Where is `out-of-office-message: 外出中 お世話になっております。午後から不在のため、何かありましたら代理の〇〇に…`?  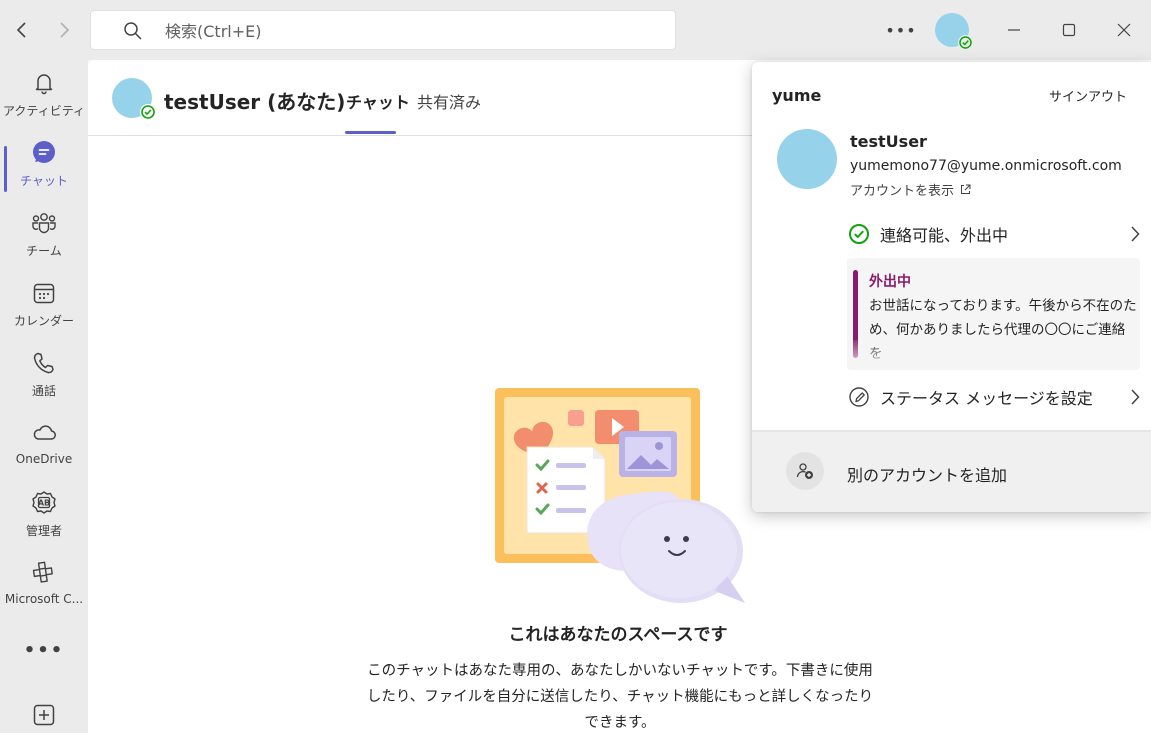 out-of-office-message: 外出中 お世話になっております。午後から不在のため、何かありましたら代理の〇〇に… is located at coordinates (993, 314).